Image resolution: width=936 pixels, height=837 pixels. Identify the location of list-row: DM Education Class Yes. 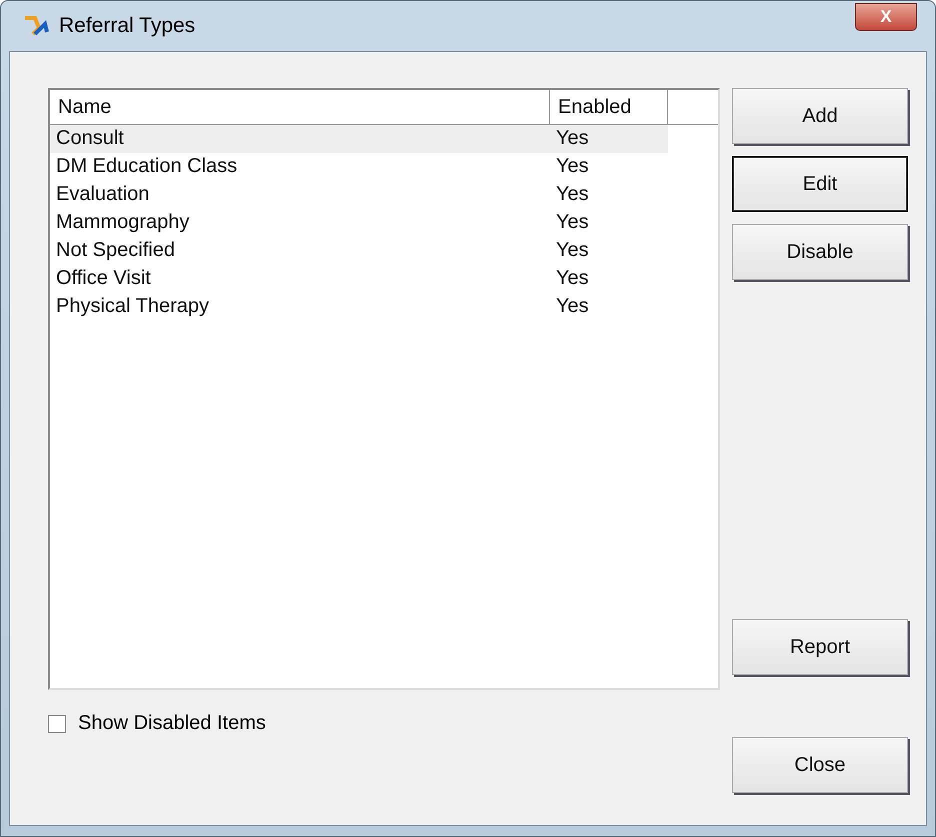
(359, 167).